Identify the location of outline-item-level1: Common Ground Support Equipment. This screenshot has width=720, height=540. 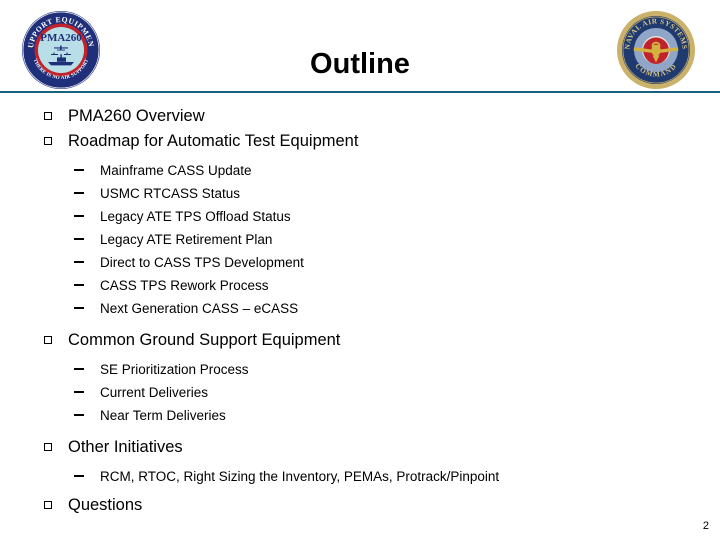
(360, 340).